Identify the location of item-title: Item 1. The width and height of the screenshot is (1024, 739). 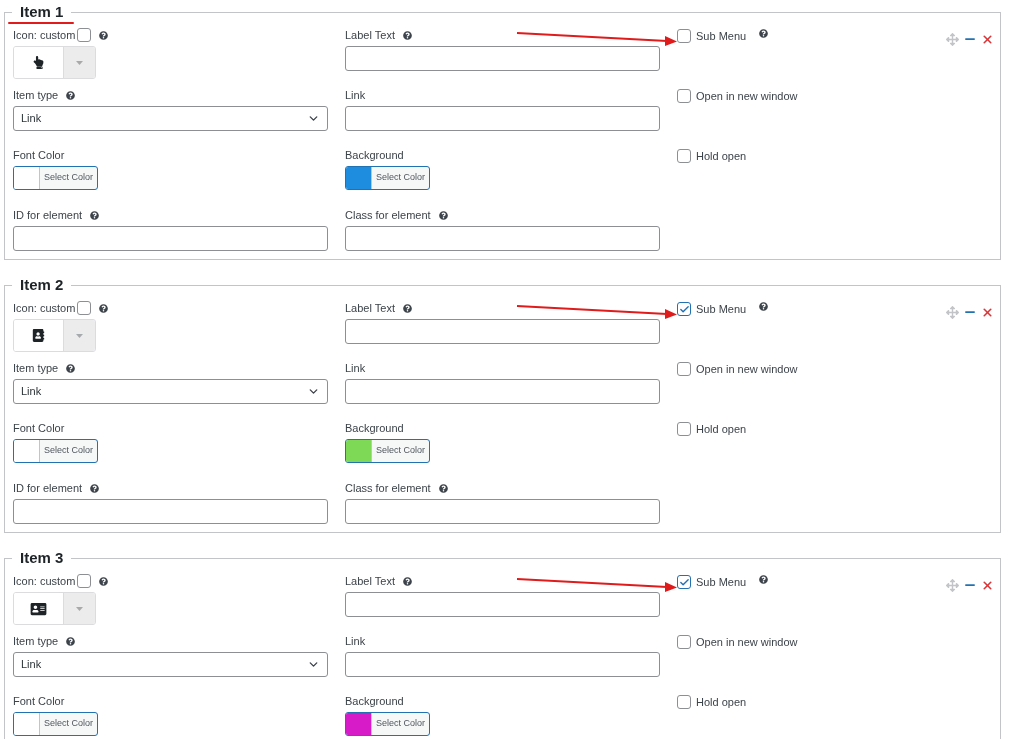
(42, 11).